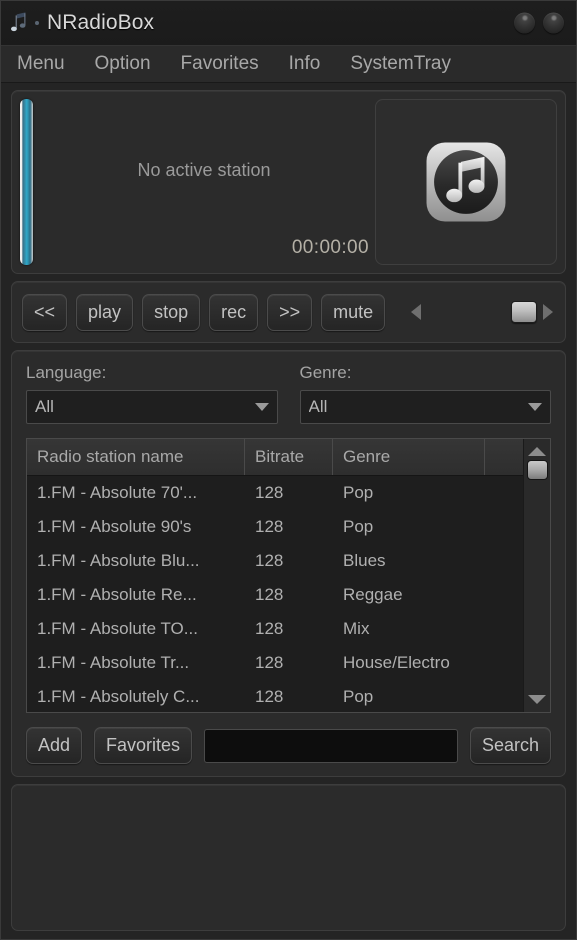  I want to click on cell-genre: Blues, so click(364, 560).